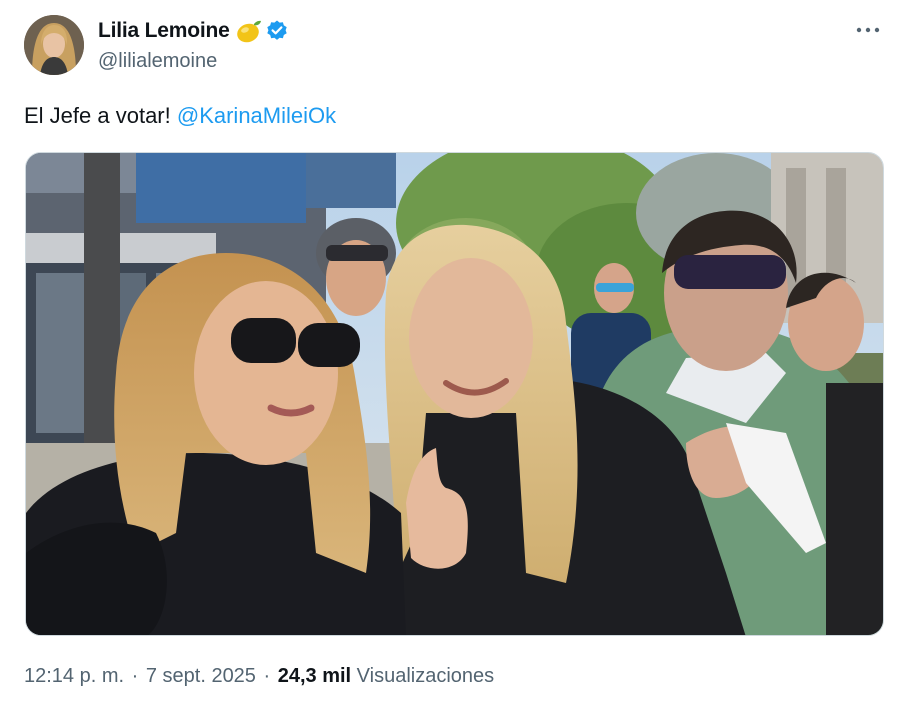 This screenshot has height=711, width=900. What do you see at coordinates (100, 115) in the screenshot?
I see `tweet-text-body: El Jefe a votar!` at bounding box center [100, 115].